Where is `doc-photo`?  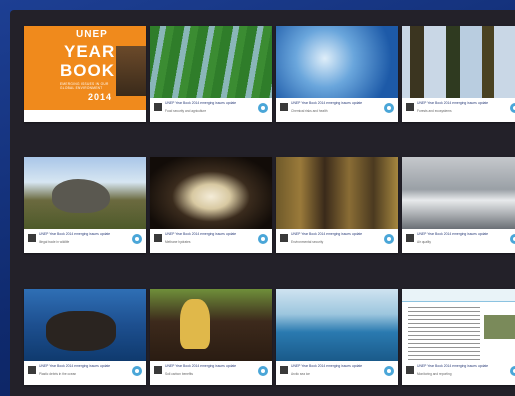
doc-photo is located at coordinates (499, 327).